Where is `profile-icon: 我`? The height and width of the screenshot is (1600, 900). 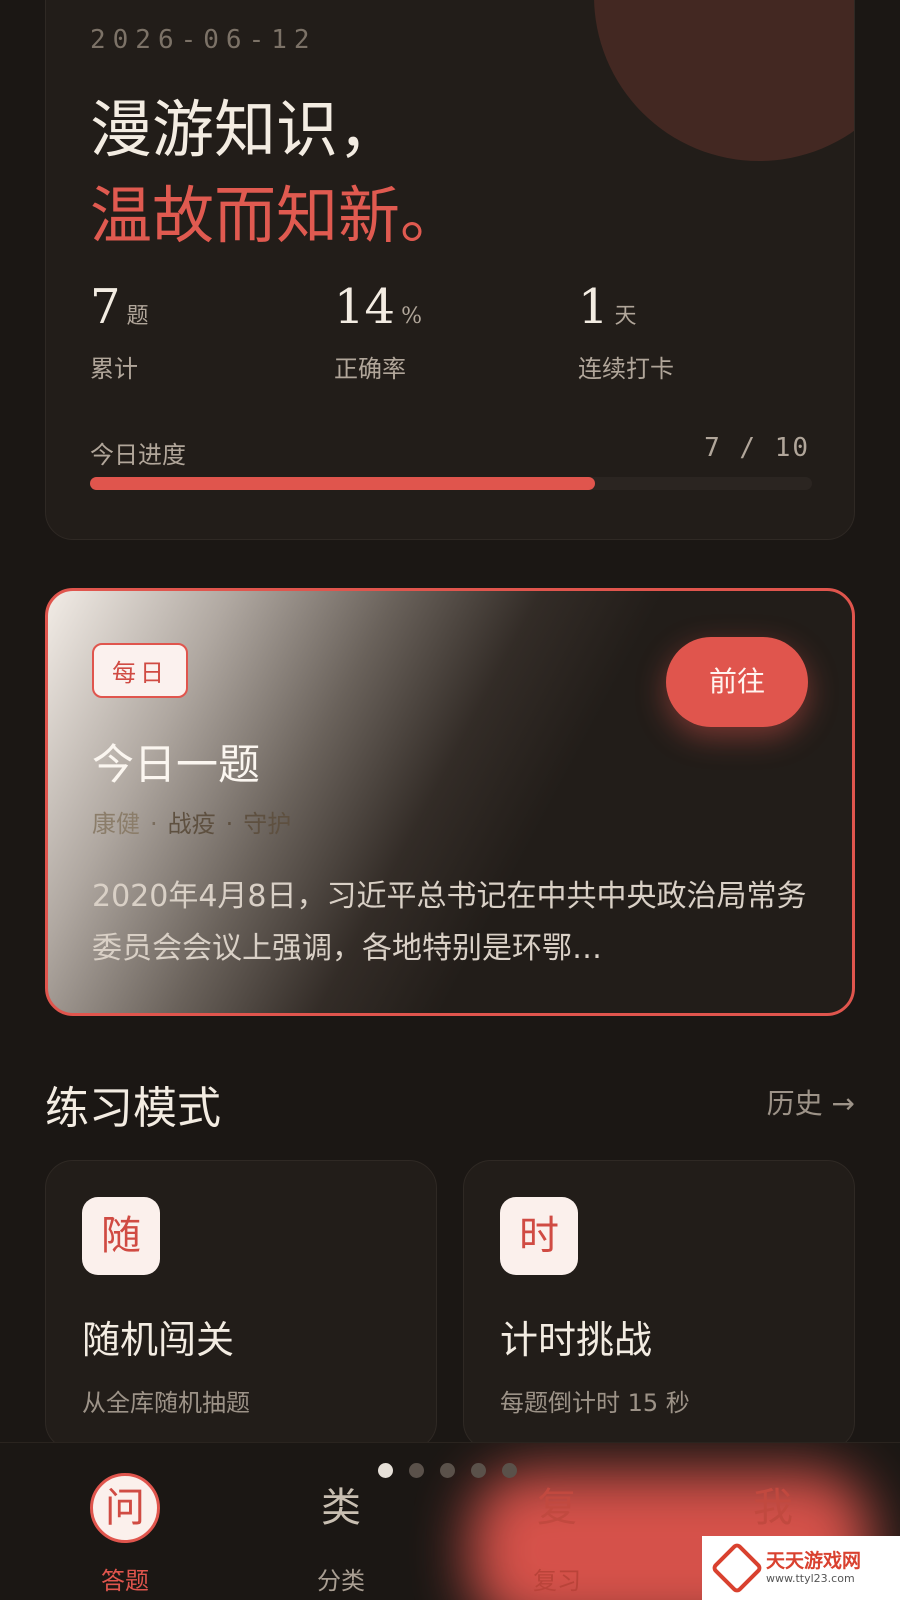
profile-icon: 我 is located at coordinates (773, 1508).